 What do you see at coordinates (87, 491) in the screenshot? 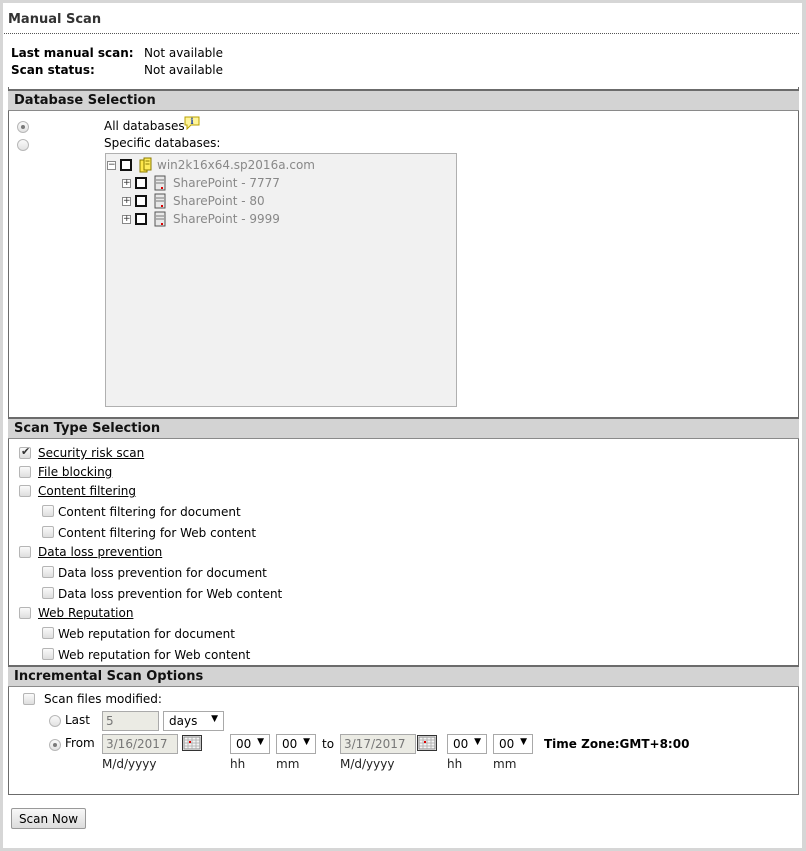
I see `content-filtering-link: Content filtering` at bounding box center [87, 491].